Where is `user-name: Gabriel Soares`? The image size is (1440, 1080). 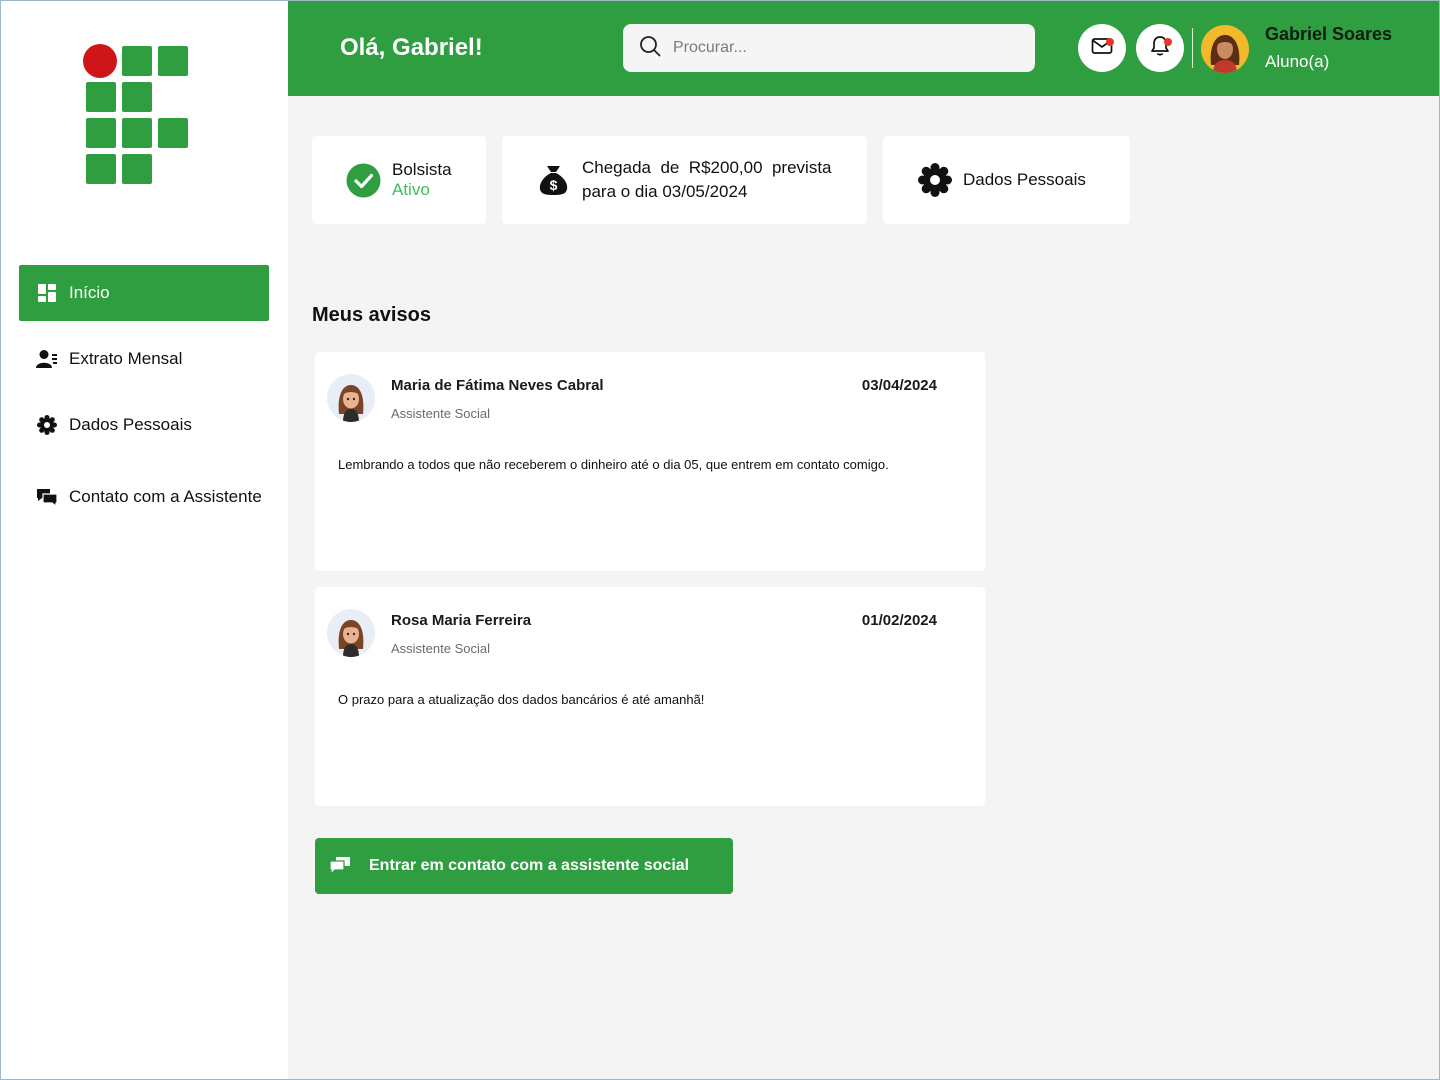 user-name: Gabriel Soares is located at coordinates (1329, 34).